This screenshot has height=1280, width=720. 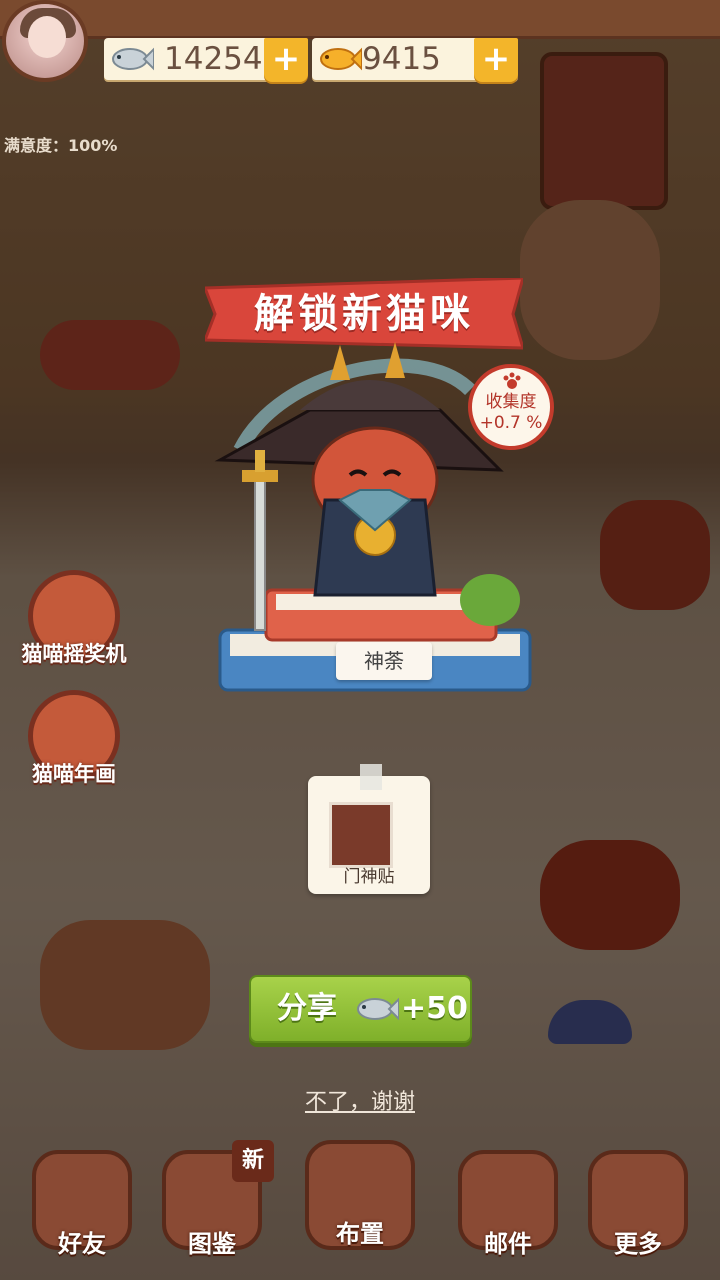 What do you see at coordinates (384, 661) in the screenshot?
I see `cat-name-tag: 神荼` at bounding box center [384, 661].